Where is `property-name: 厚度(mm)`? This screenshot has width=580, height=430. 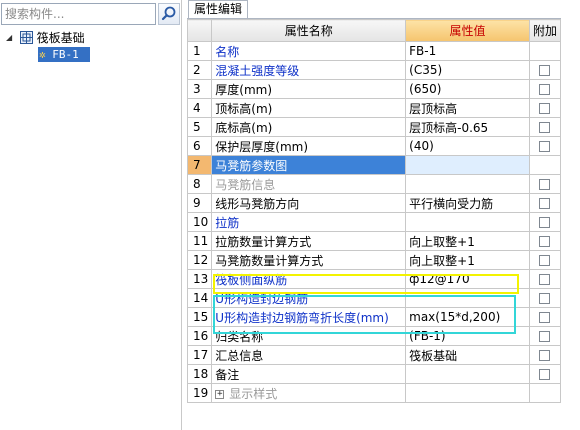
property-name: 厚度(mm) is located at coordinates (309, 89).